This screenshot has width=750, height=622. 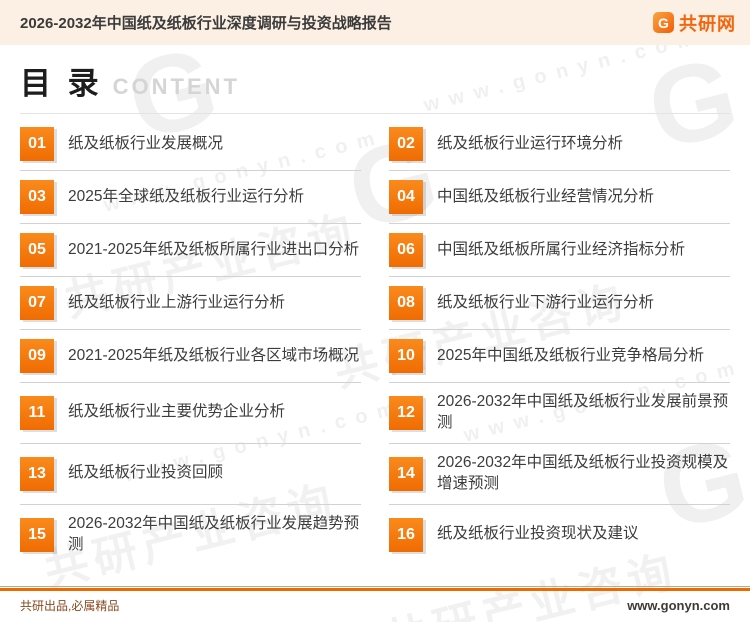 I want to click on toc-item-number-label: 10, so click(x=406, y=355).